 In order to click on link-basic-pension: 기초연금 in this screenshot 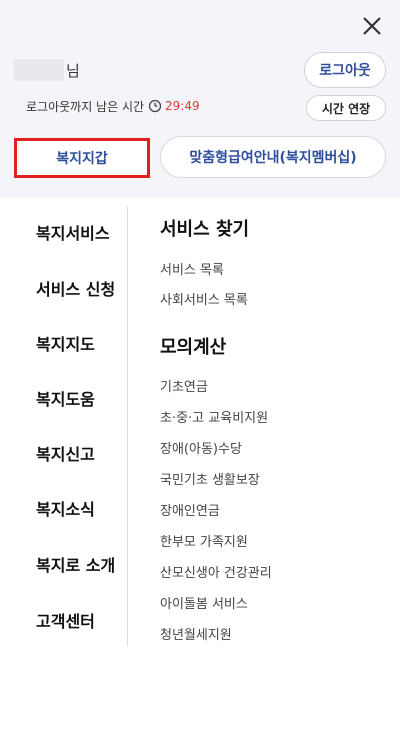, I will do `click(184, 385)`.